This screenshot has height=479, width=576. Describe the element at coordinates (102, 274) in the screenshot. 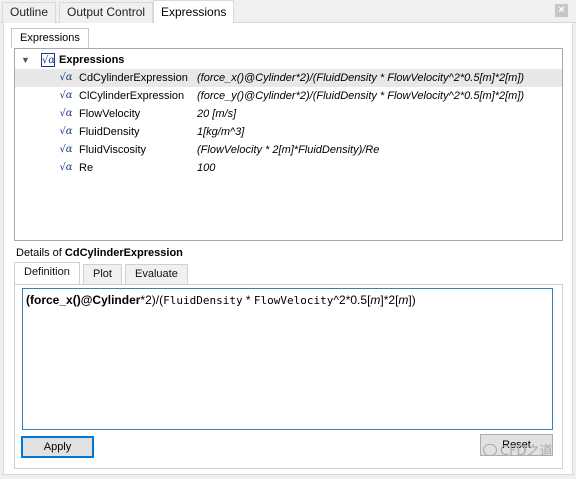

I see `tab-plot: Plot` at that location.